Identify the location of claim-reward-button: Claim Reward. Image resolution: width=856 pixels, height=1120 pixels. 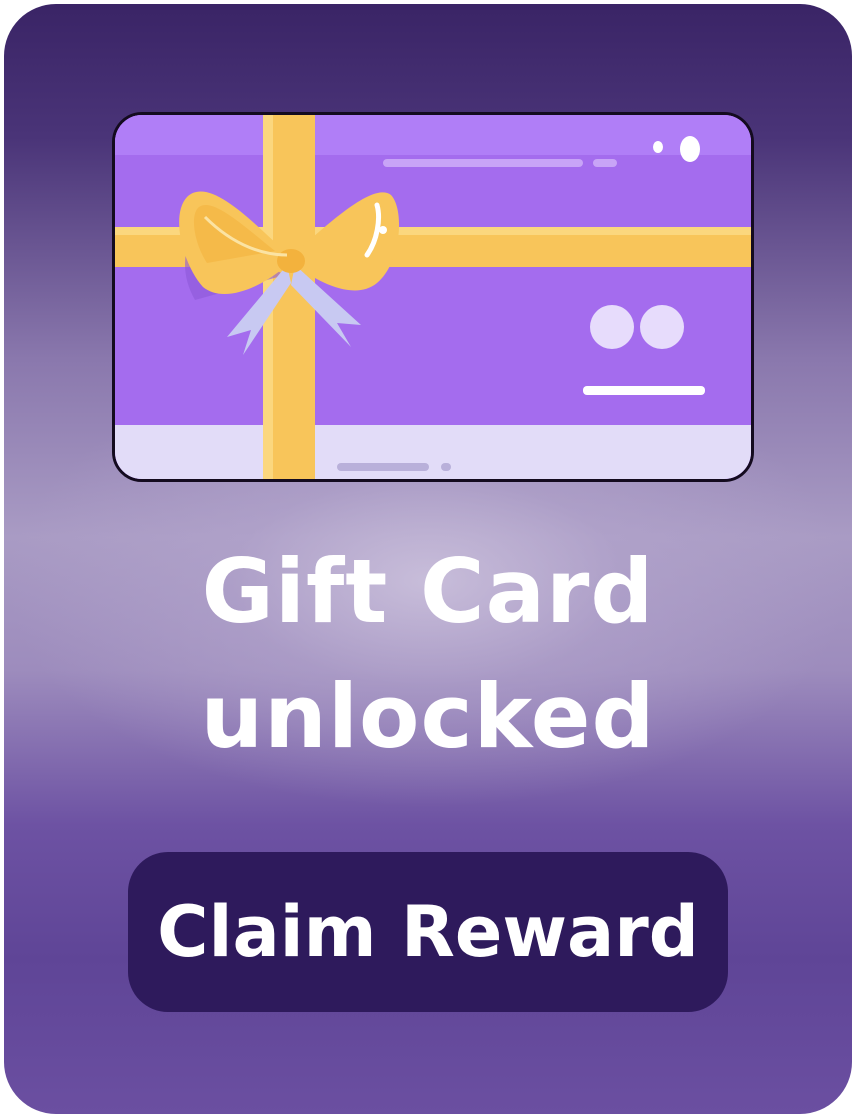
(428, 932).